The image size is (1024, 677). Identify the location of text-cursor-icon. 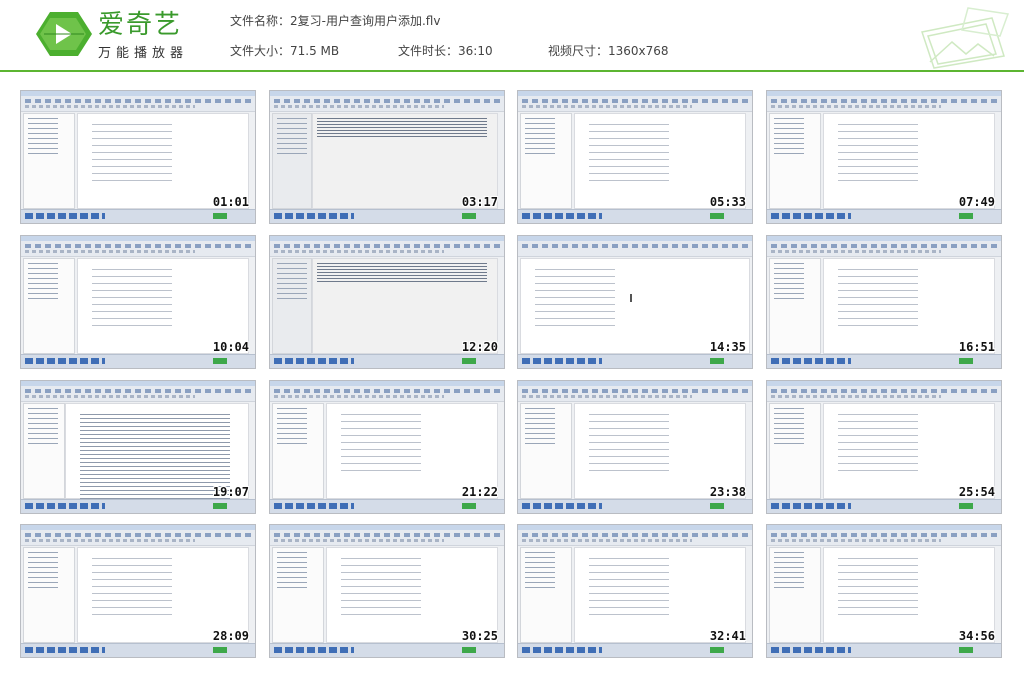
(631, 298).